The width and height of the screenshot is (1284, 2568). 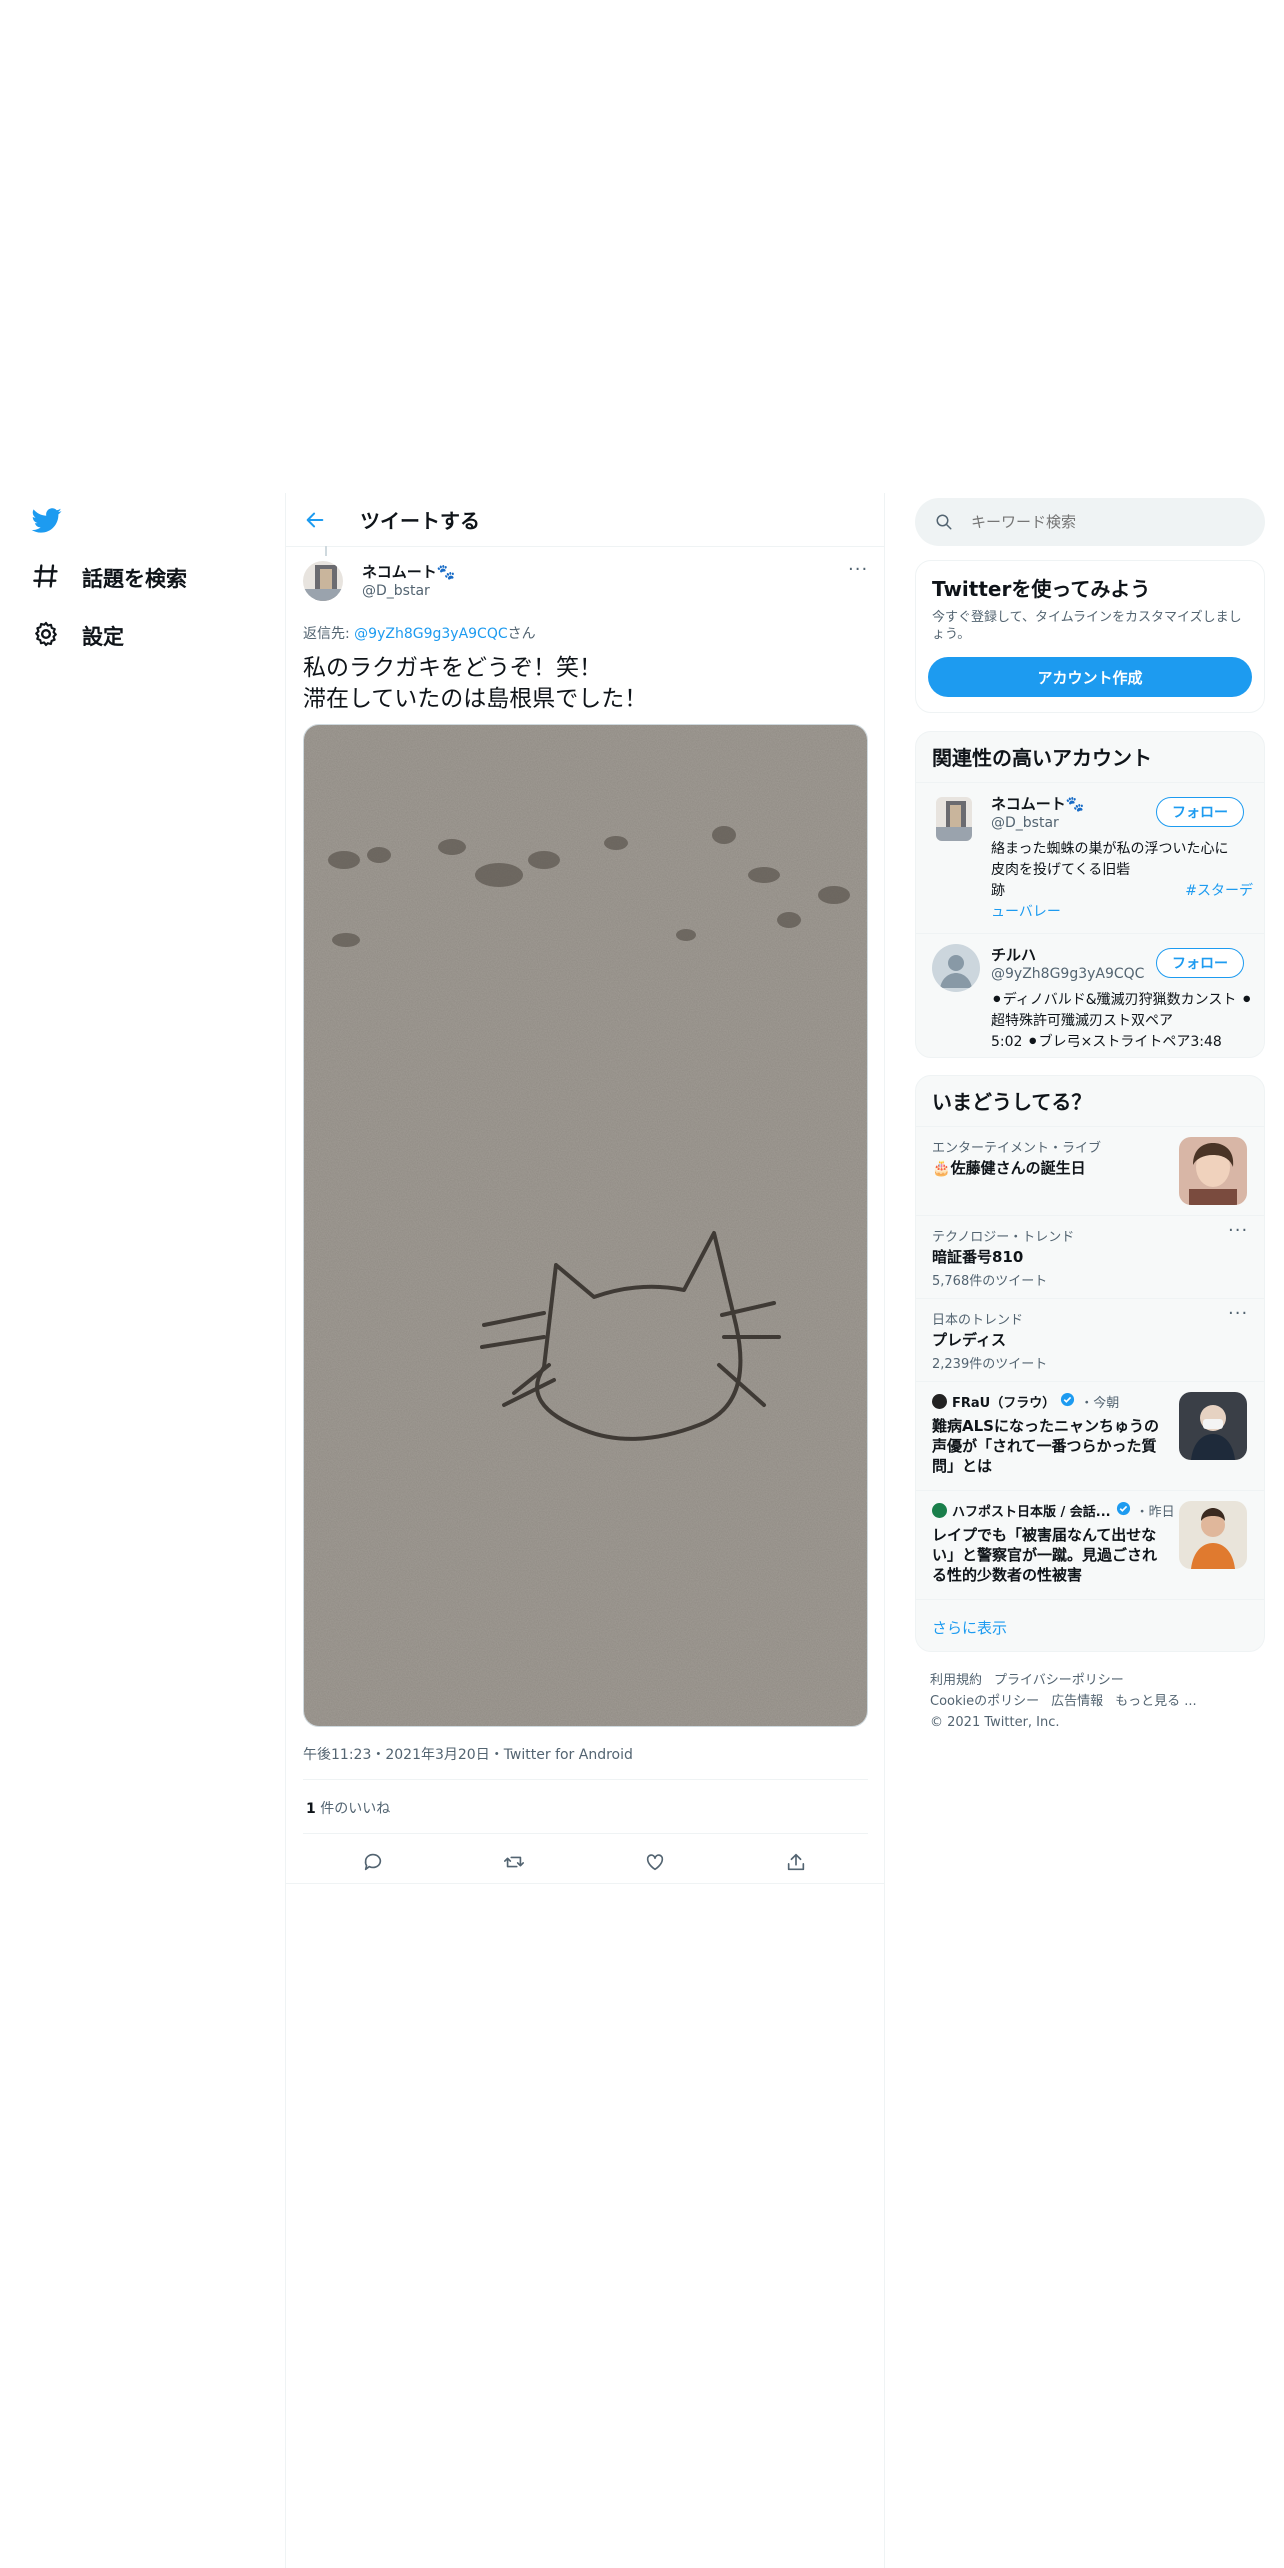 I want to click on hashtag-icon, so click(x=46, y=578).